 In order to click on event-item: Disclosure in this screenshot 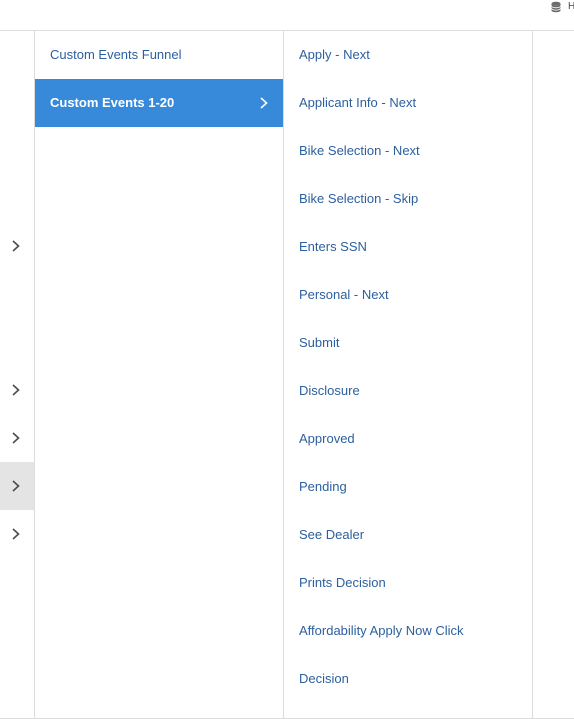, I will do `click(408, 391)`.